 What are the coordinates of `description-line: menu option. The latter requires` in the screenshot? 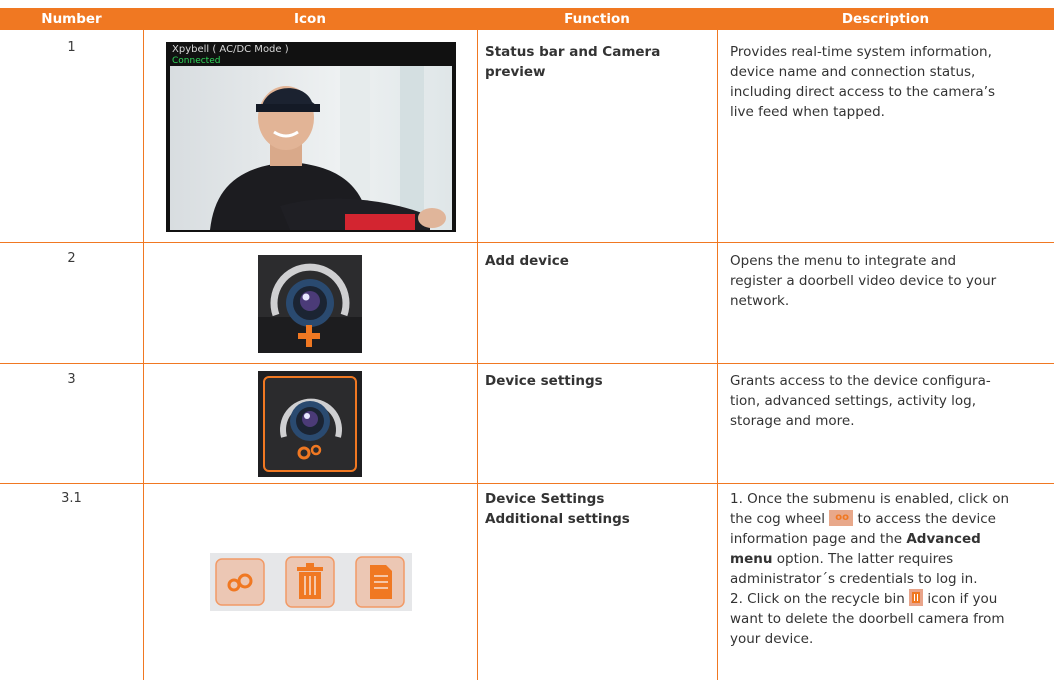 It's located at (889, 559).